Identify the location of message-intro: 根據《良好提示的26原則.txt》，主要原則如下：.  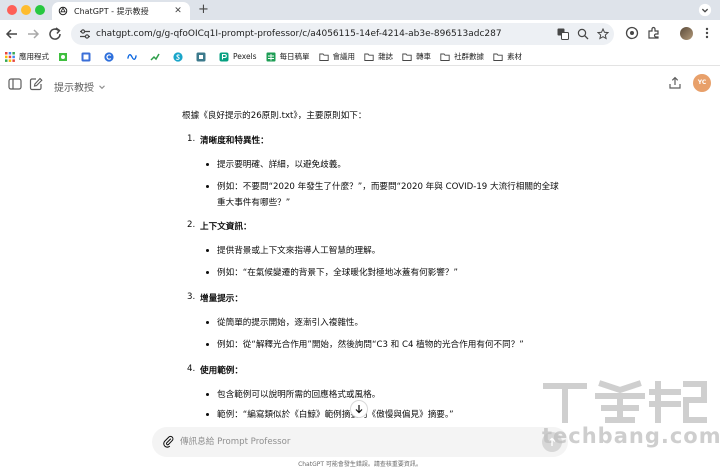
(274, 116).